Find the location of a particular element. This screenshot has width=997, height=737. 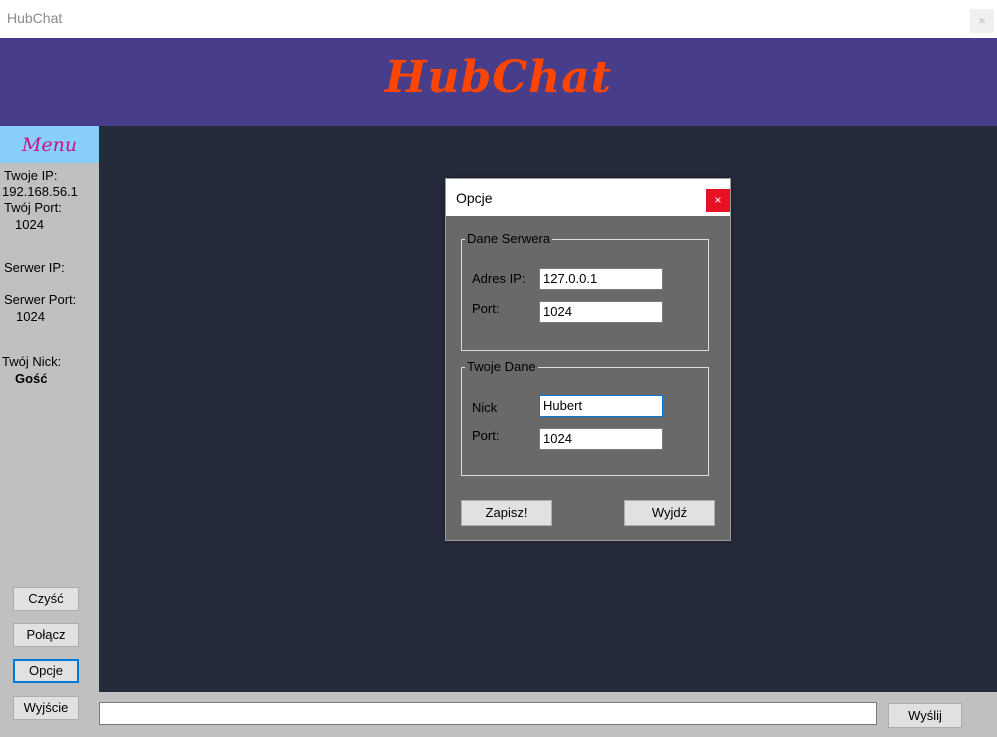

clear-button: Czyść is located at coordinates (46, 599).